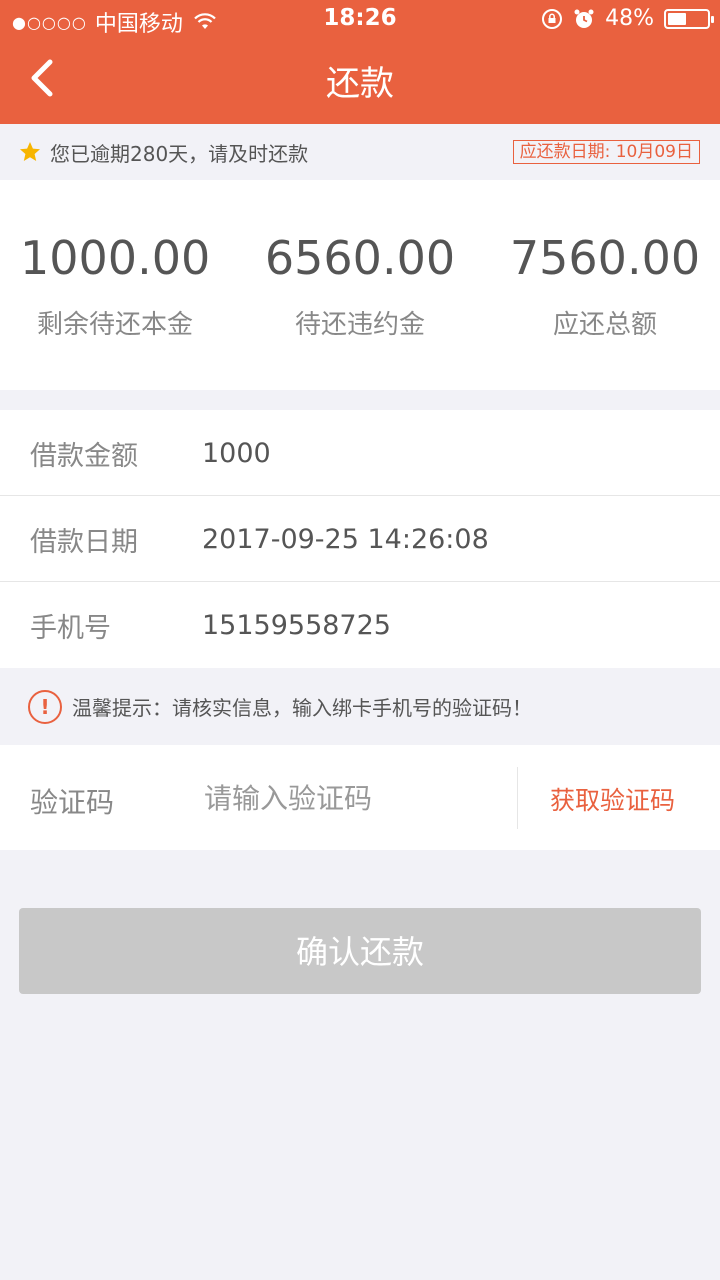 Image resolution: width=720 pixels, height=1280 pixels. I want to click on summary-value: 6560.00, so click(360, 258).